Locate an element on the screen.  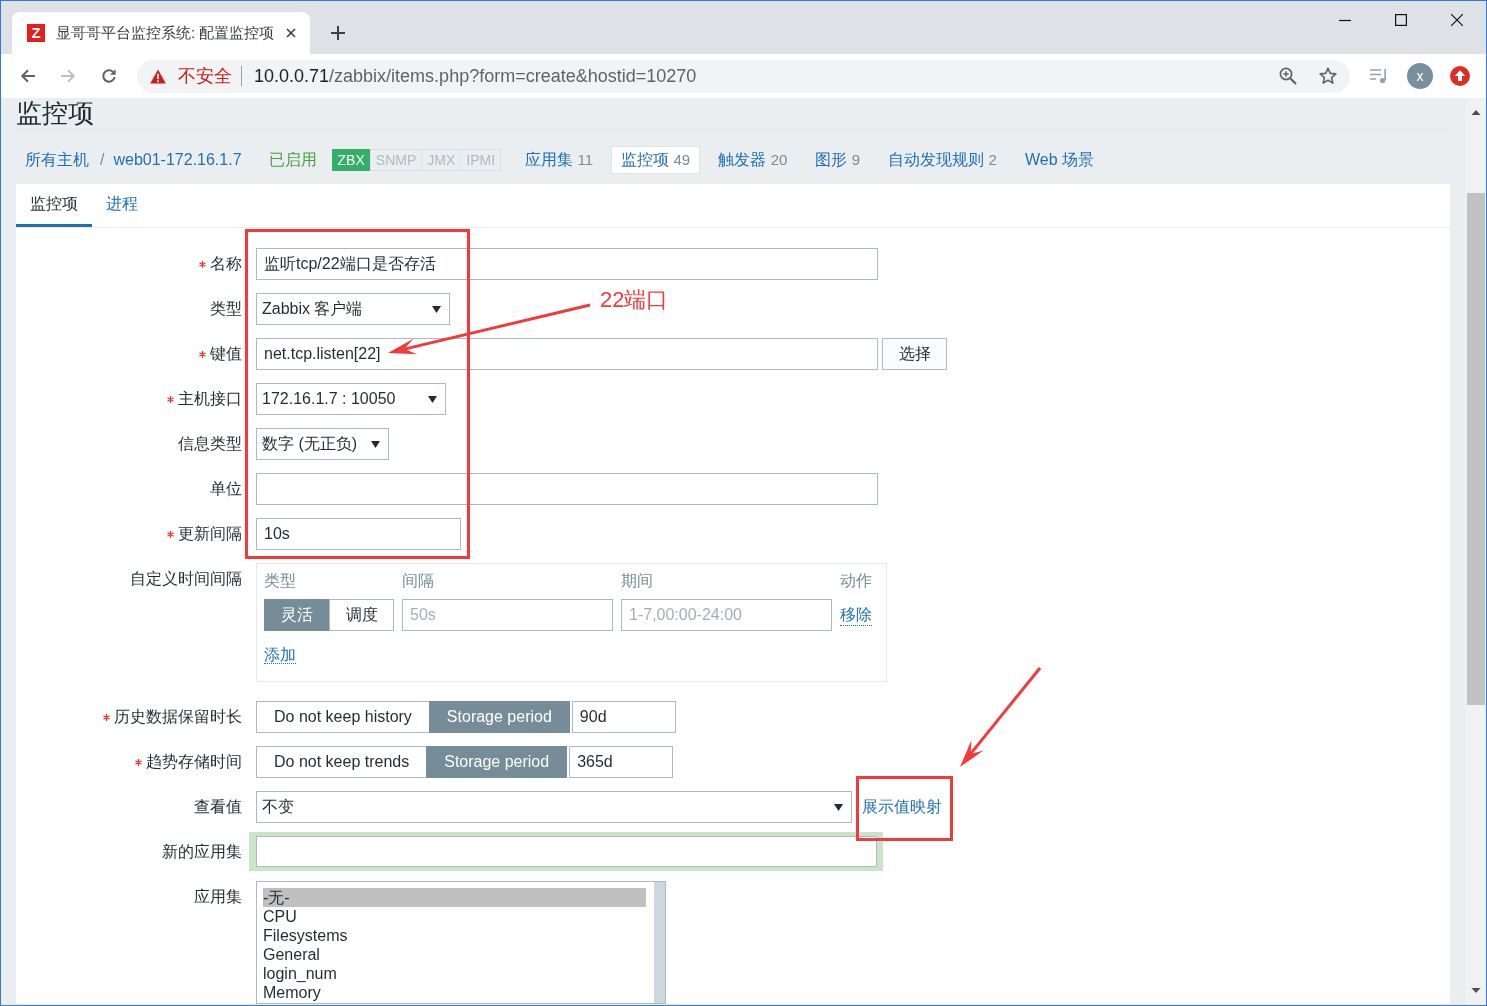
nav-link: 应用集 11 is located at coordinates (559, 160).